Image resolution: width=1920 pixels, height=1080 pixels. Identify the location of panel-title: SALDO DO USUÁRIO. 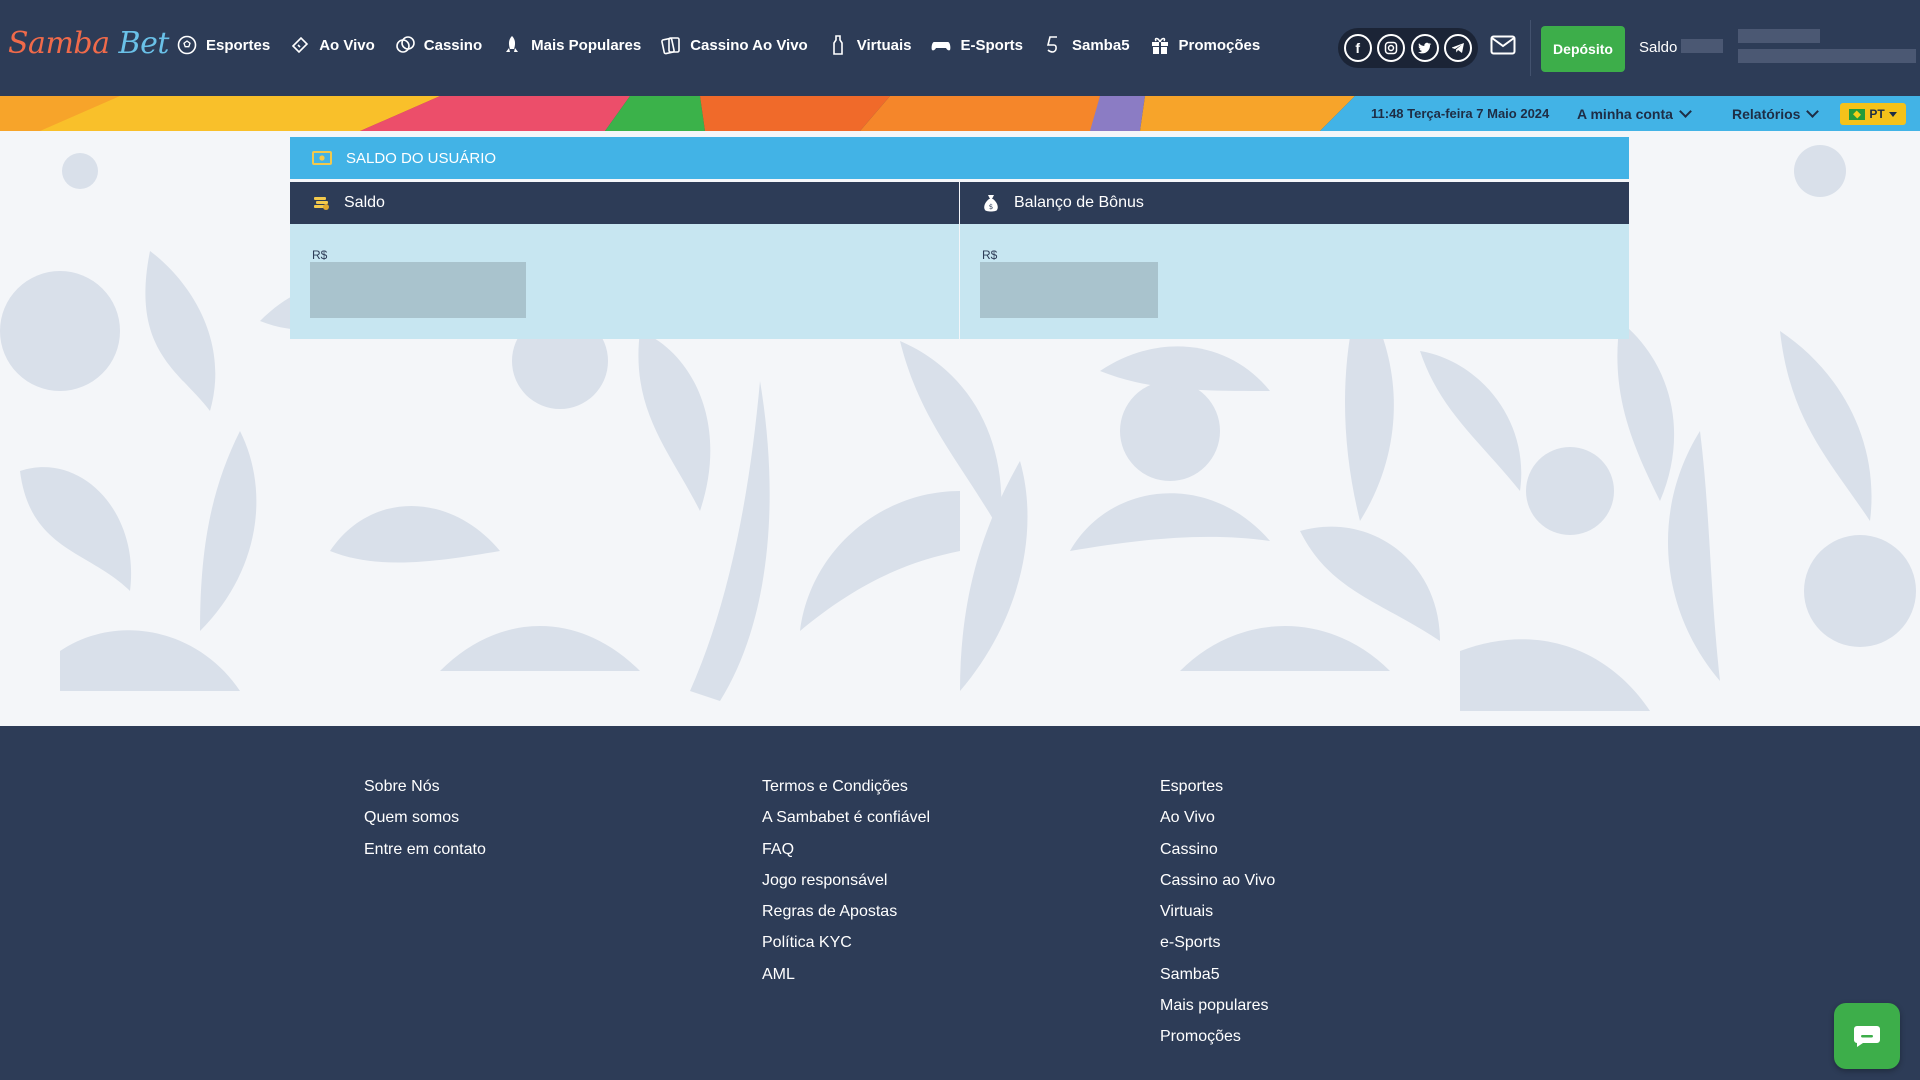
(421, 158).